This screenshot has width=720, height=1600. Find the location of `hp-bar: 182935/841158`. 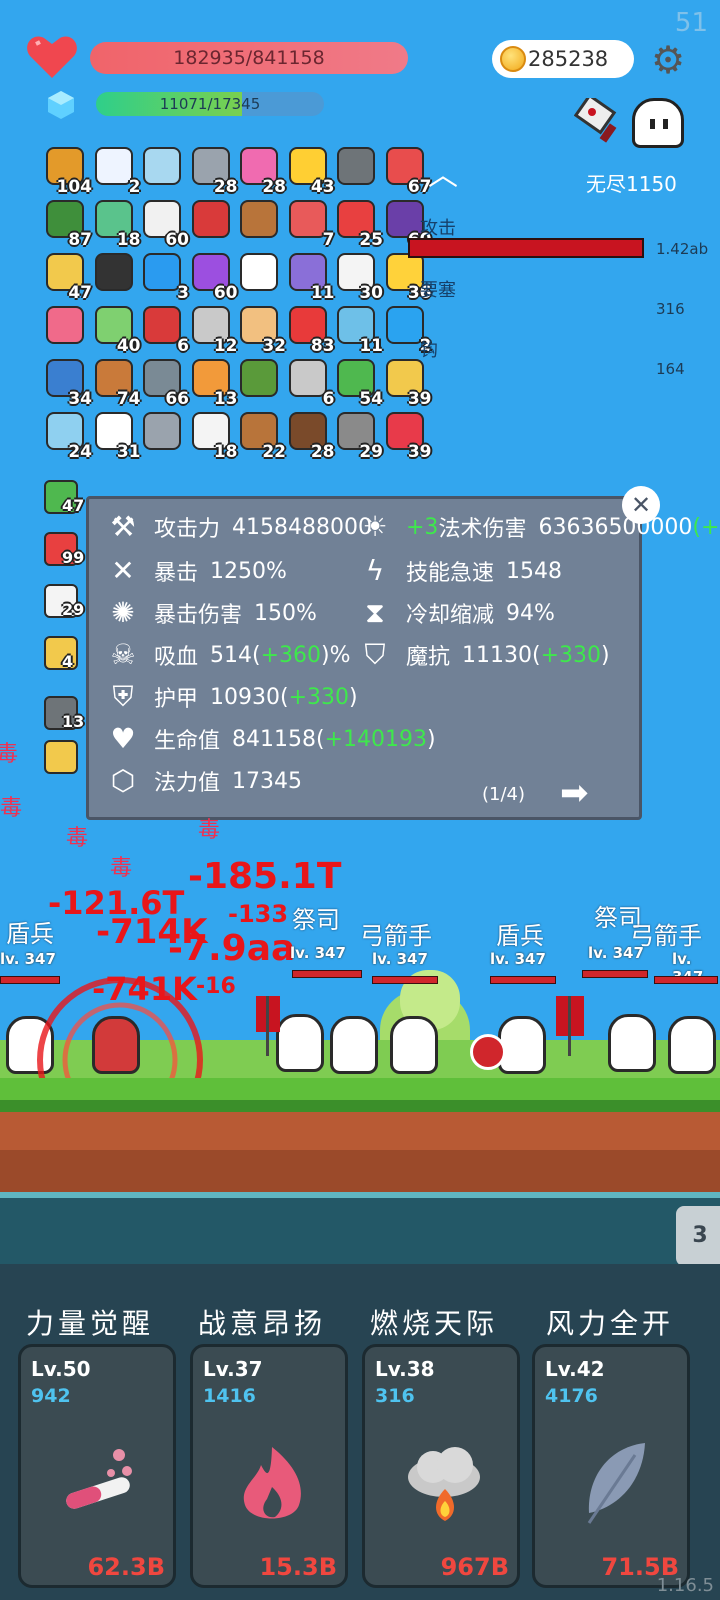

hp-bar: 182935/841158 is located at coordinates (249, 58).